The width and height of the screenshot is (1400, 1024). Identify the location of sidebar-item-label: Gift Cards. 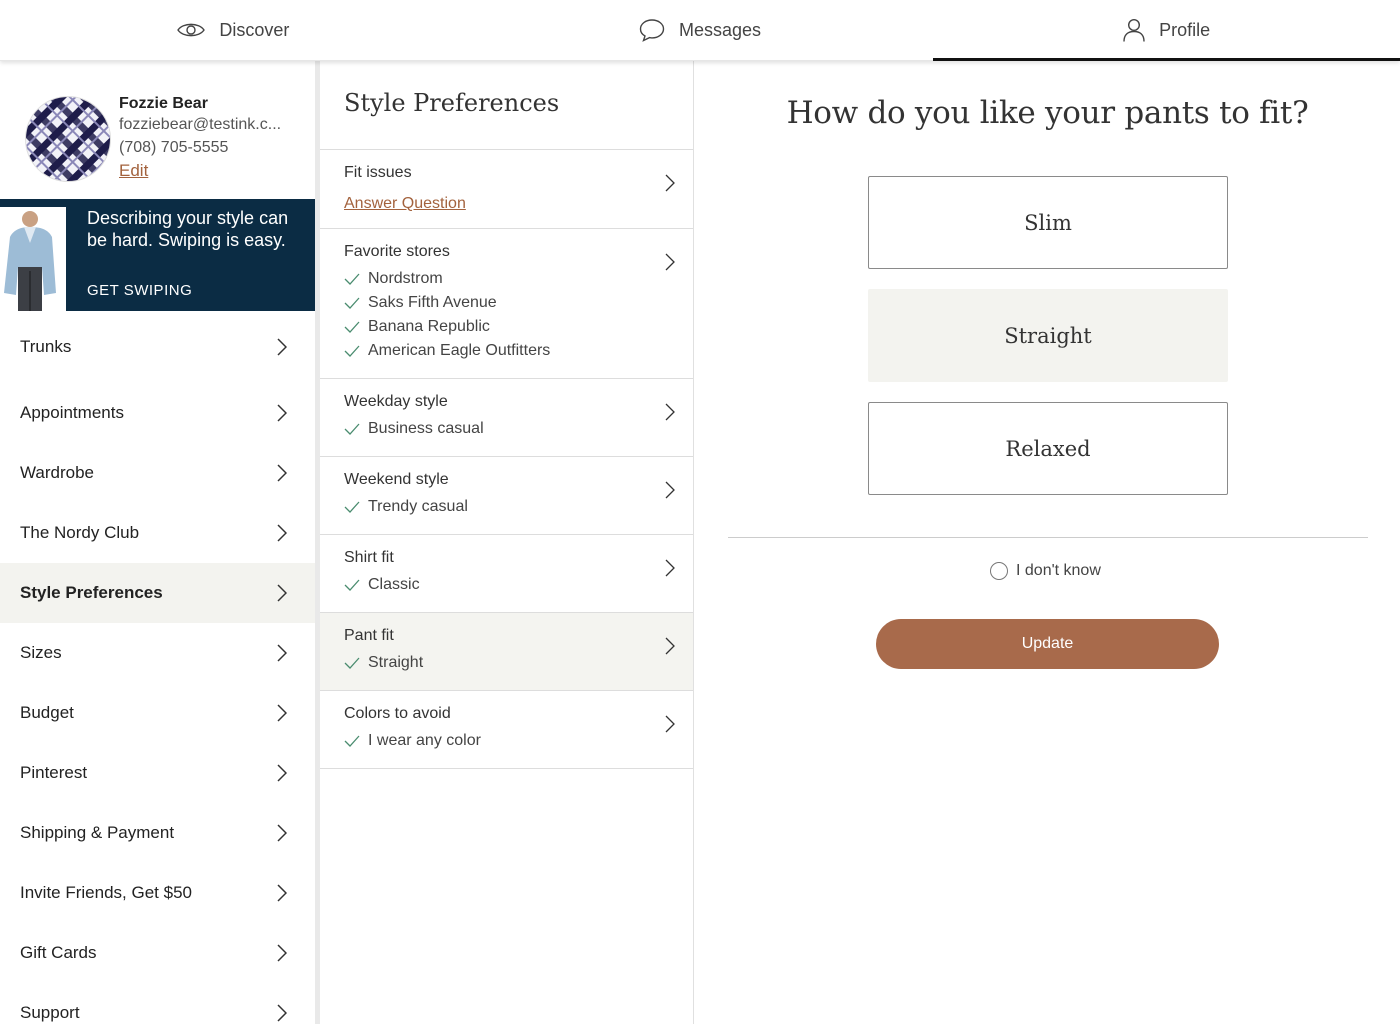
(58, 952).